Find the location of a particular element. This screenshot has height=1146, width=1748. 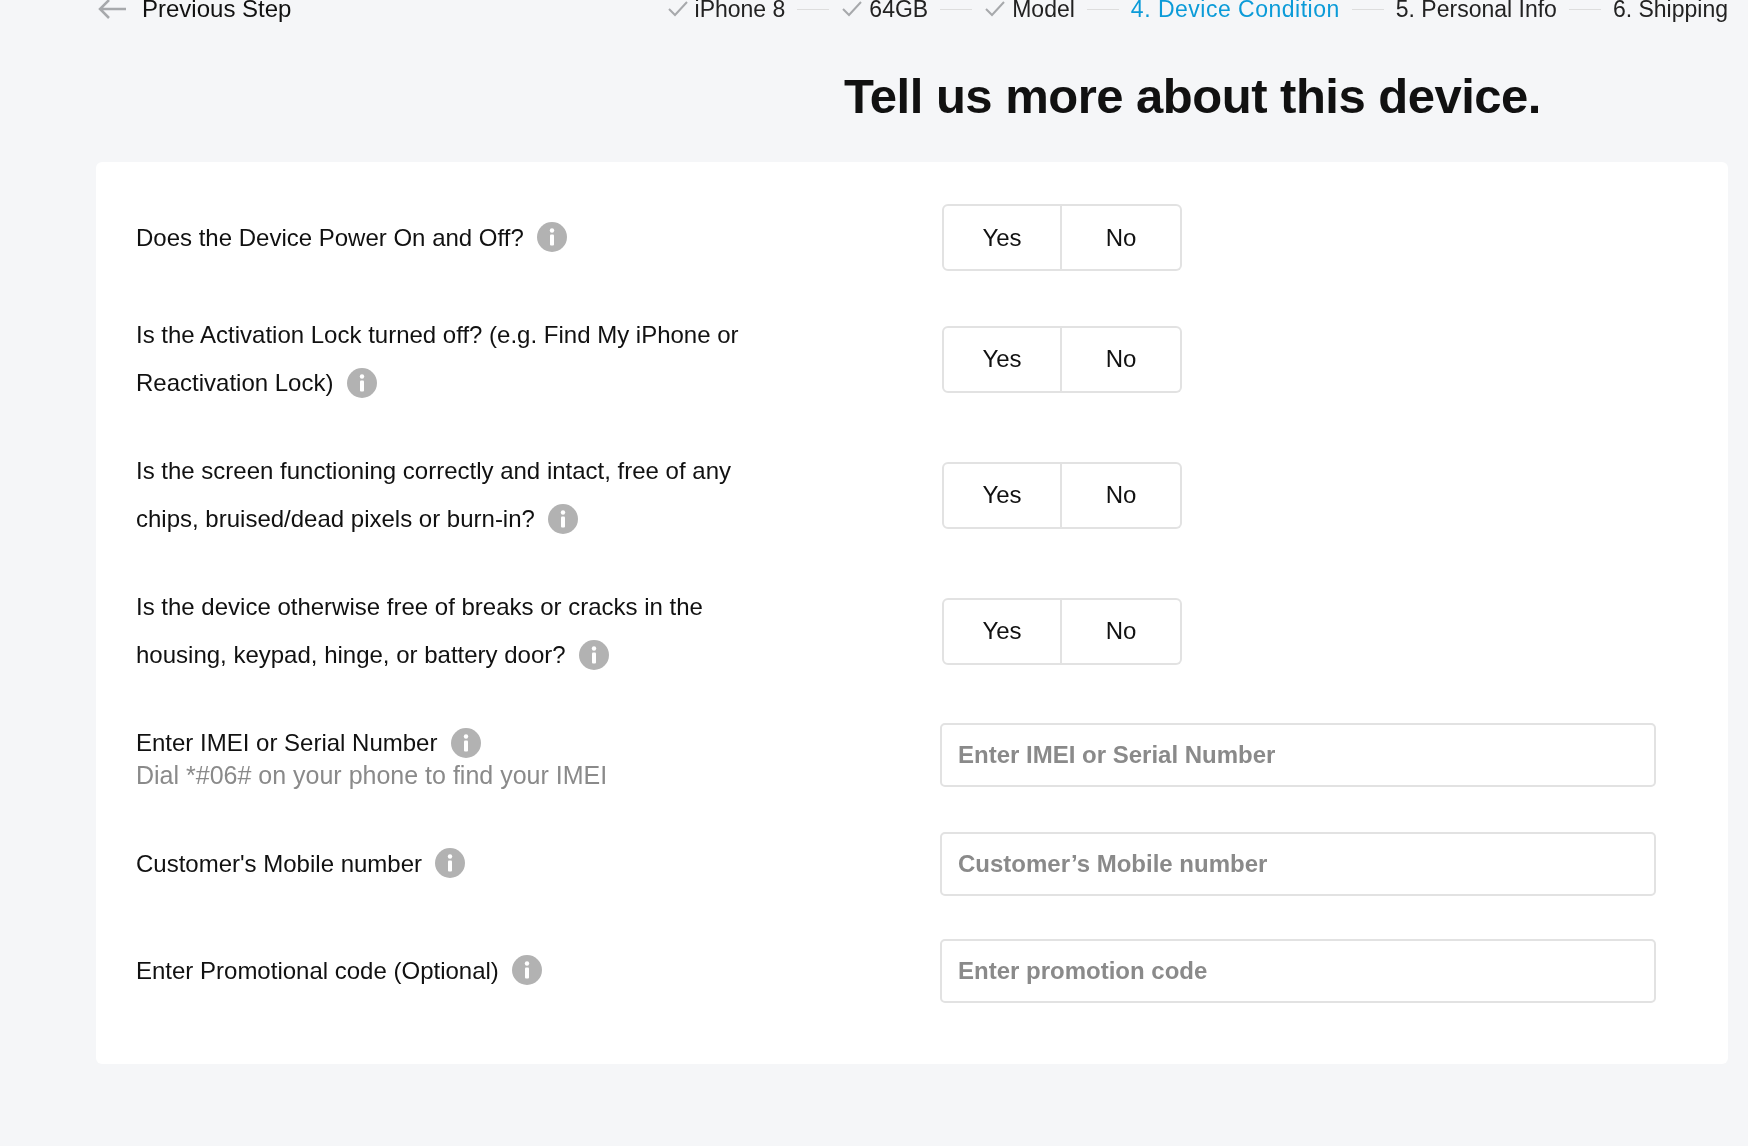

question-label: Does the Device Power On and Off? is located at coordinates (446, 237).